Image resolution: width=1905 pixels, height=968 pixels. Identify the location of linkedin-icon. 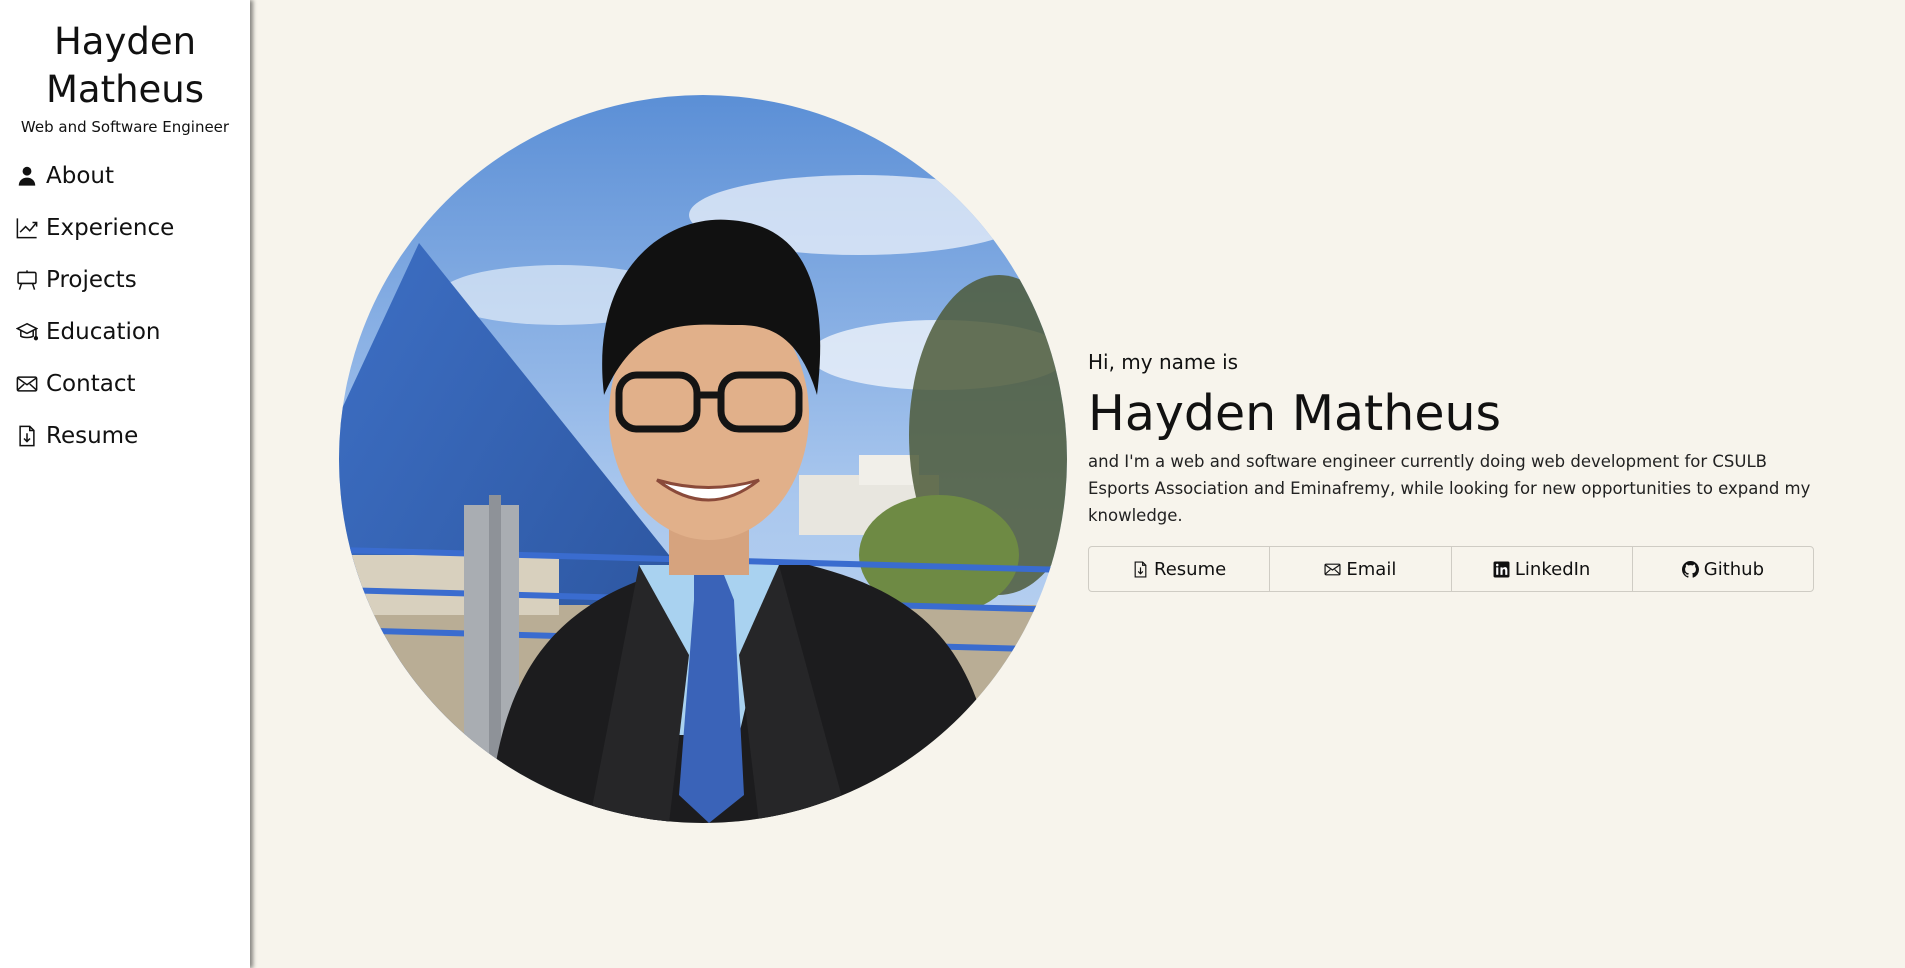
(1501, 569).